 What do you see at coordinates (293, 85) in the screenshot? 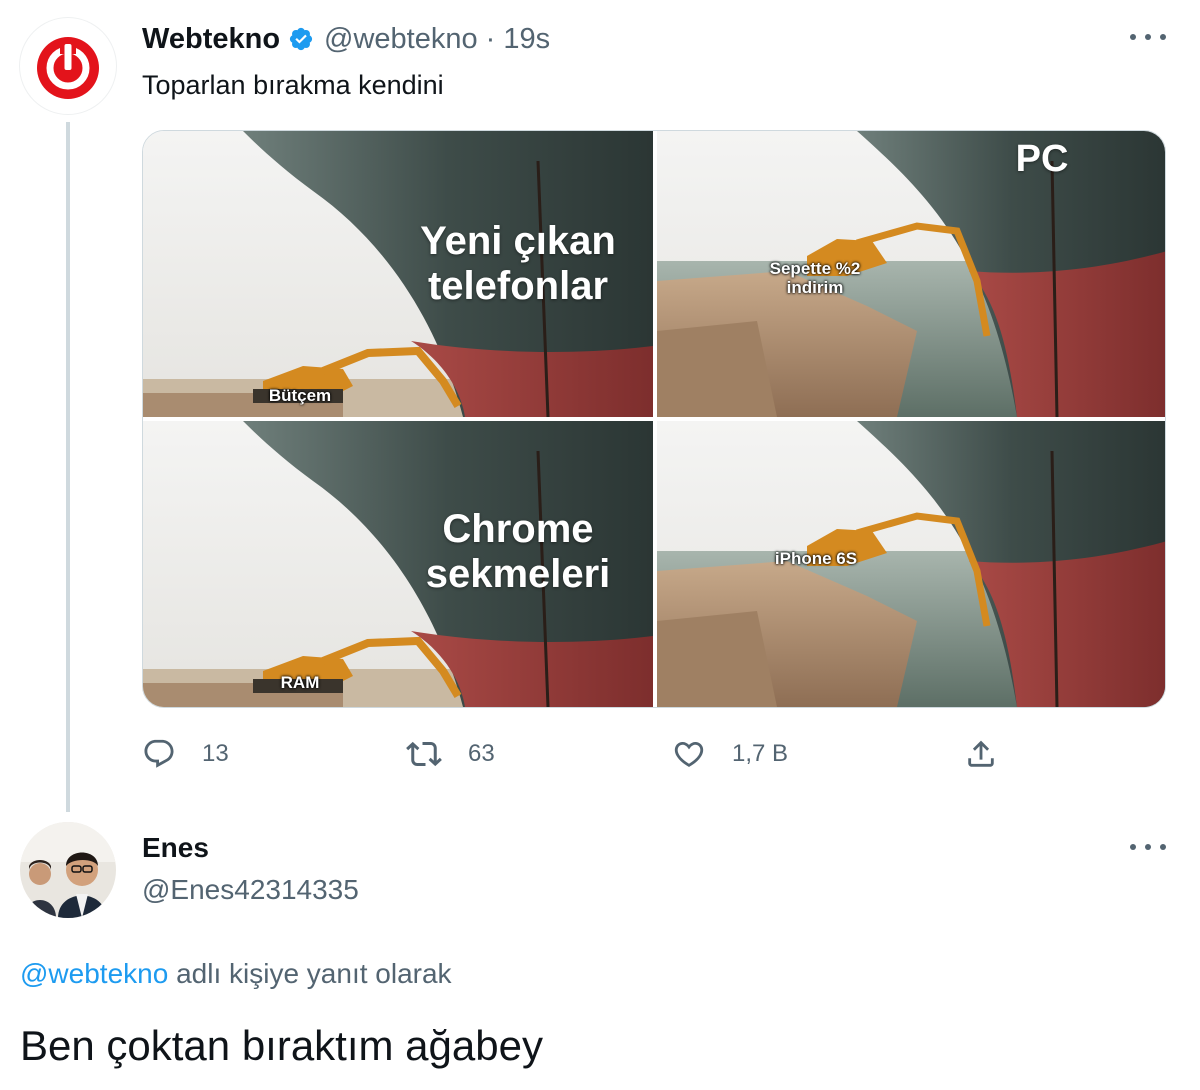
I see `tweet-text: Toparlan bırakma kendini` at bounding box center [293, 85].